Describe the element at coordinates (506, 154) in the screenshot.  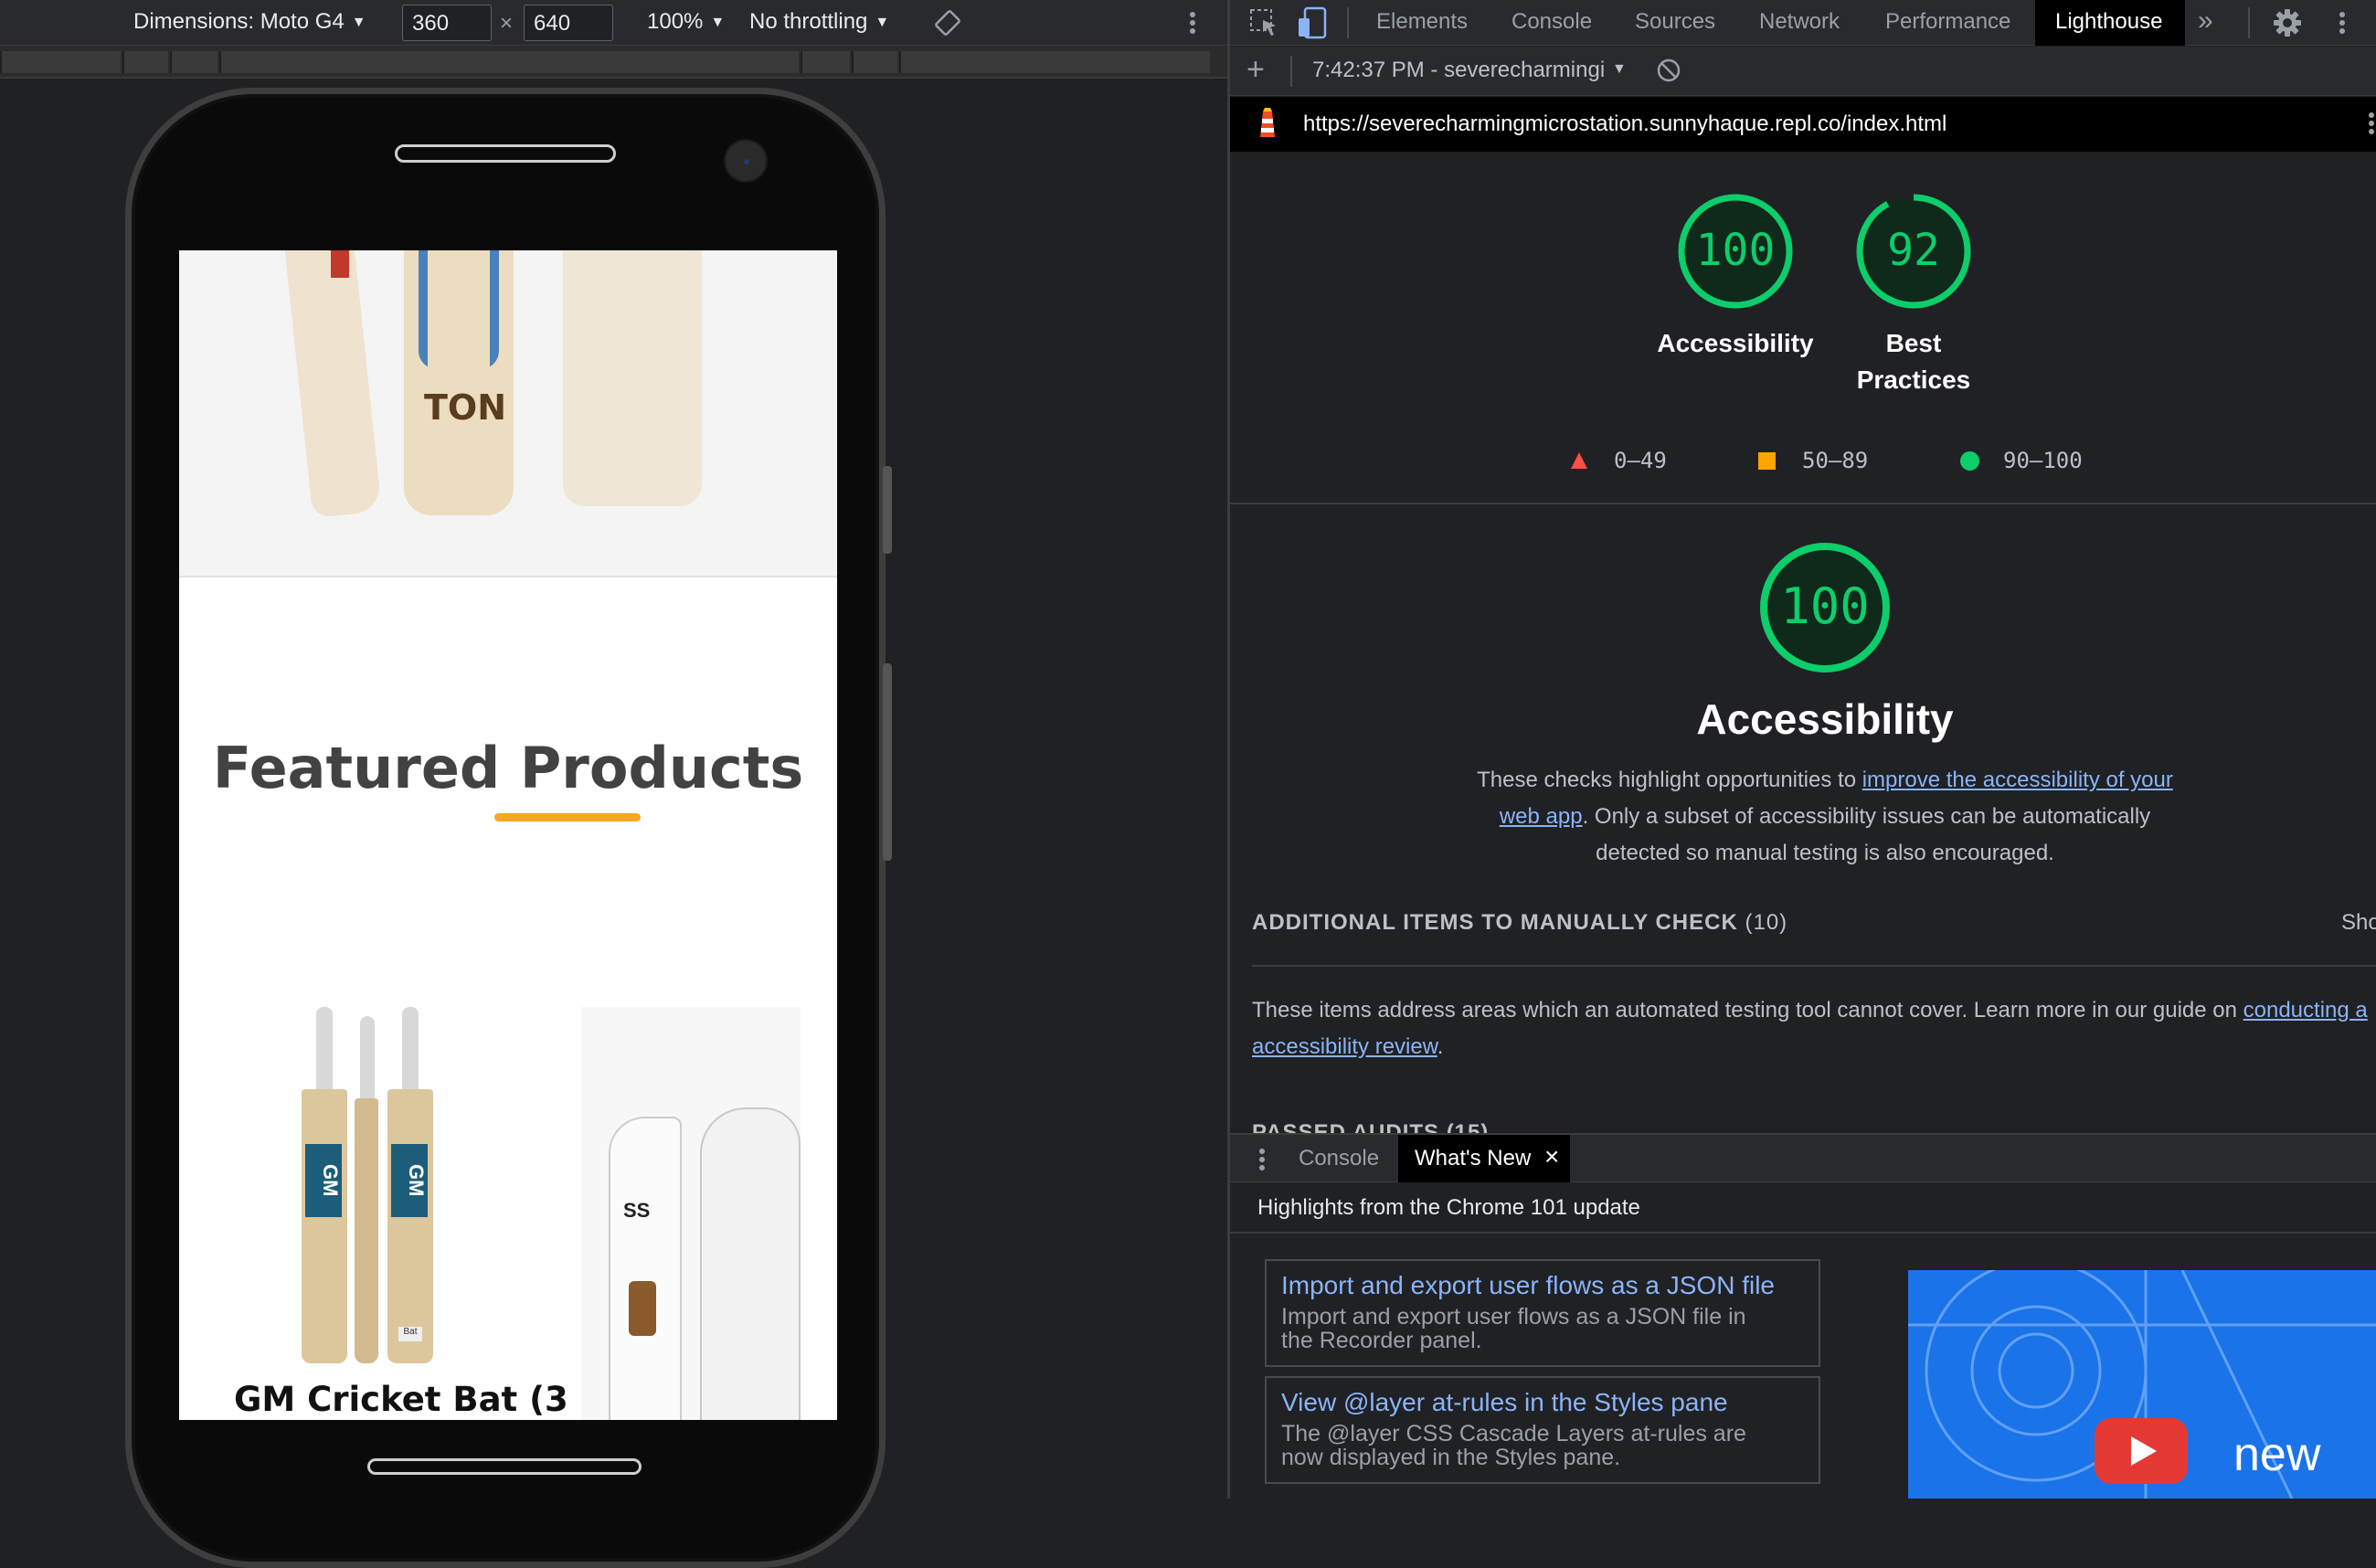
I see `phone-speaker` at that location.